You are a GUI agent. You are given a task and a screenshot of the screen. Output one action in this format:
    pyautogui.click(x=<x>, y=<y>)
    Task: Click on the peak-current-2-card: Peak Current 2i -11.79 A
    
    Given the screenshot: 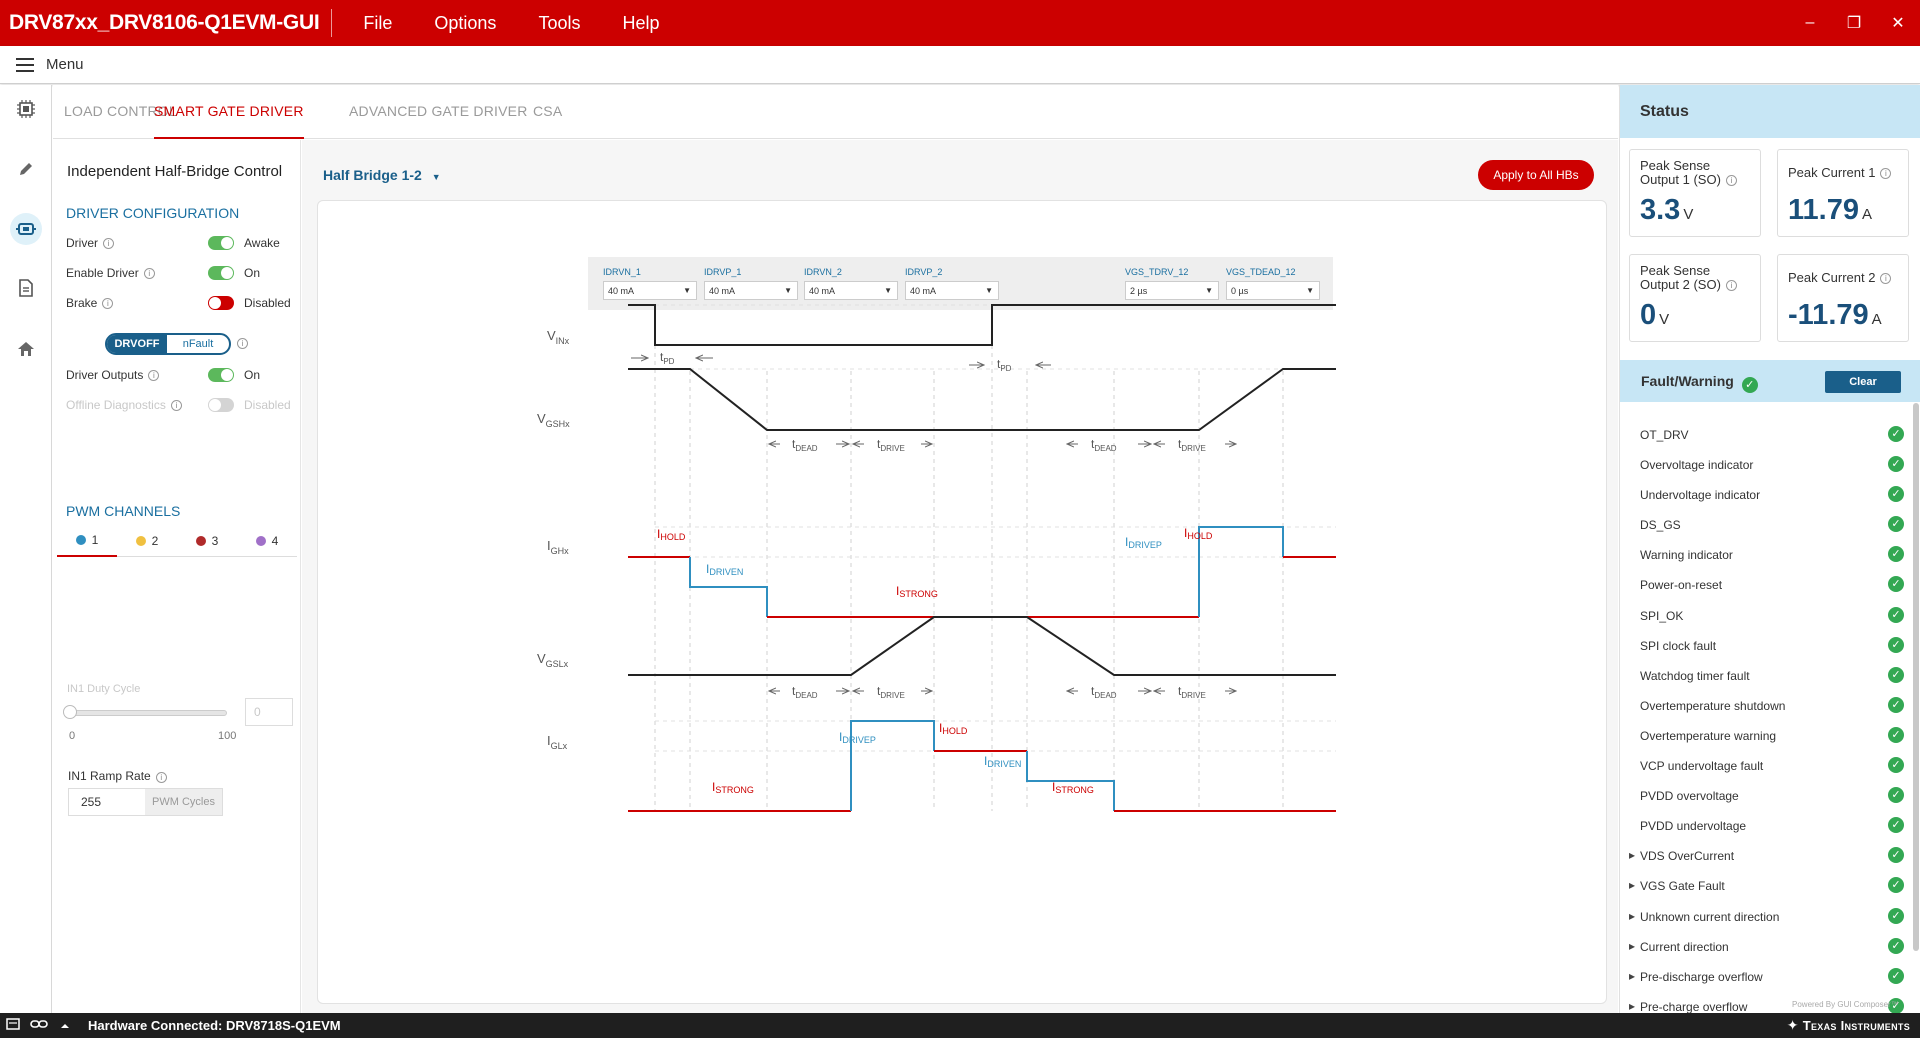 What is the action you would take?
    pyautogui.click(x=1843, y=298)
    